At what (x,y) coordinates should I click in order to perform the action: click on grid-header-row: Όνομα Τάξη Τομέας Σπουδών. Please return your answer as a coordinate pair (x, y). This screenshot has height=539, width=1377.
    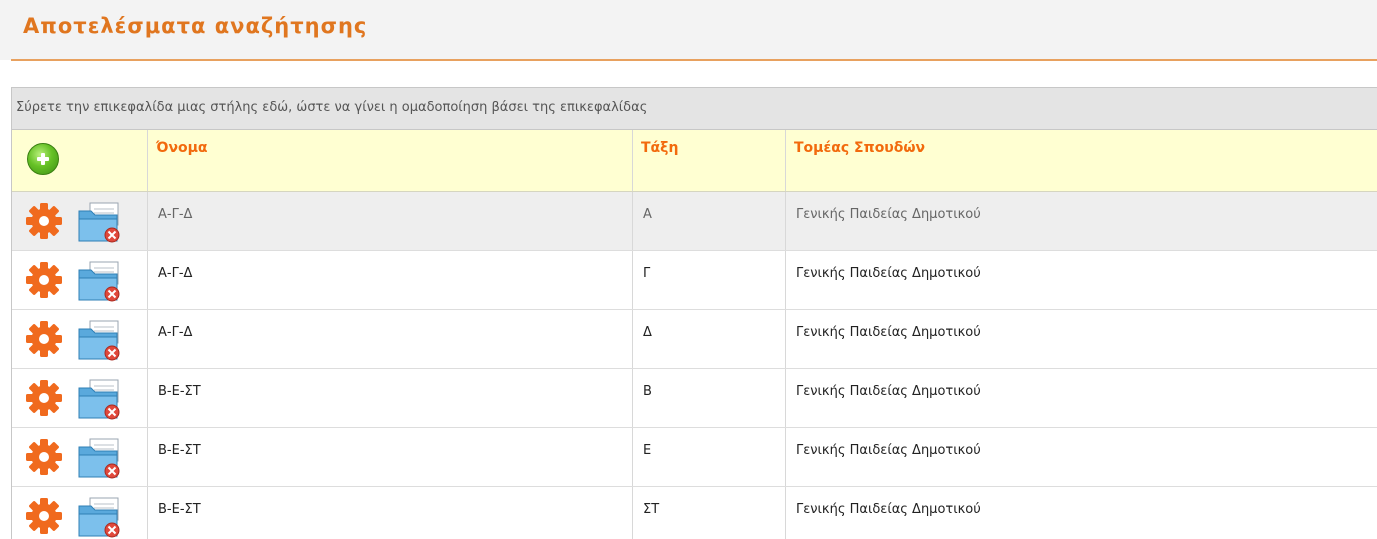
    Looking at the image, I should click on (694, 161).